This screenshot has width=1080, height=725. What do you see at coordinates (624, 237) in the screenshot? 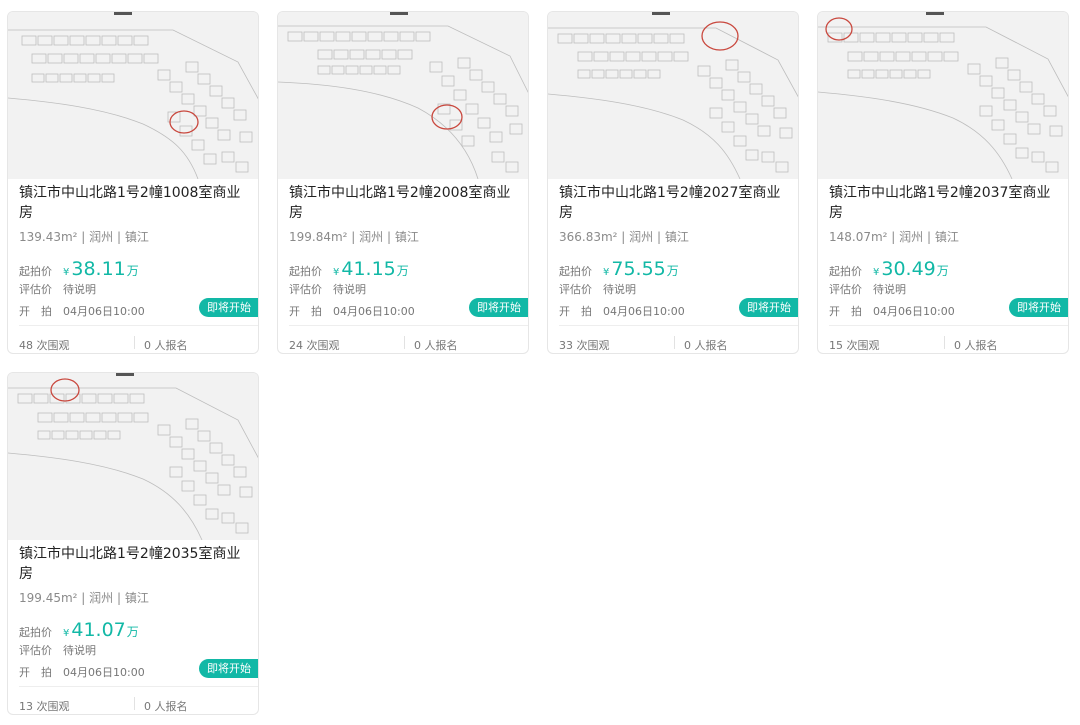
I see `listing-meta: 366.83m² | 润州 | 镇江` at bounding box center [624, 237].